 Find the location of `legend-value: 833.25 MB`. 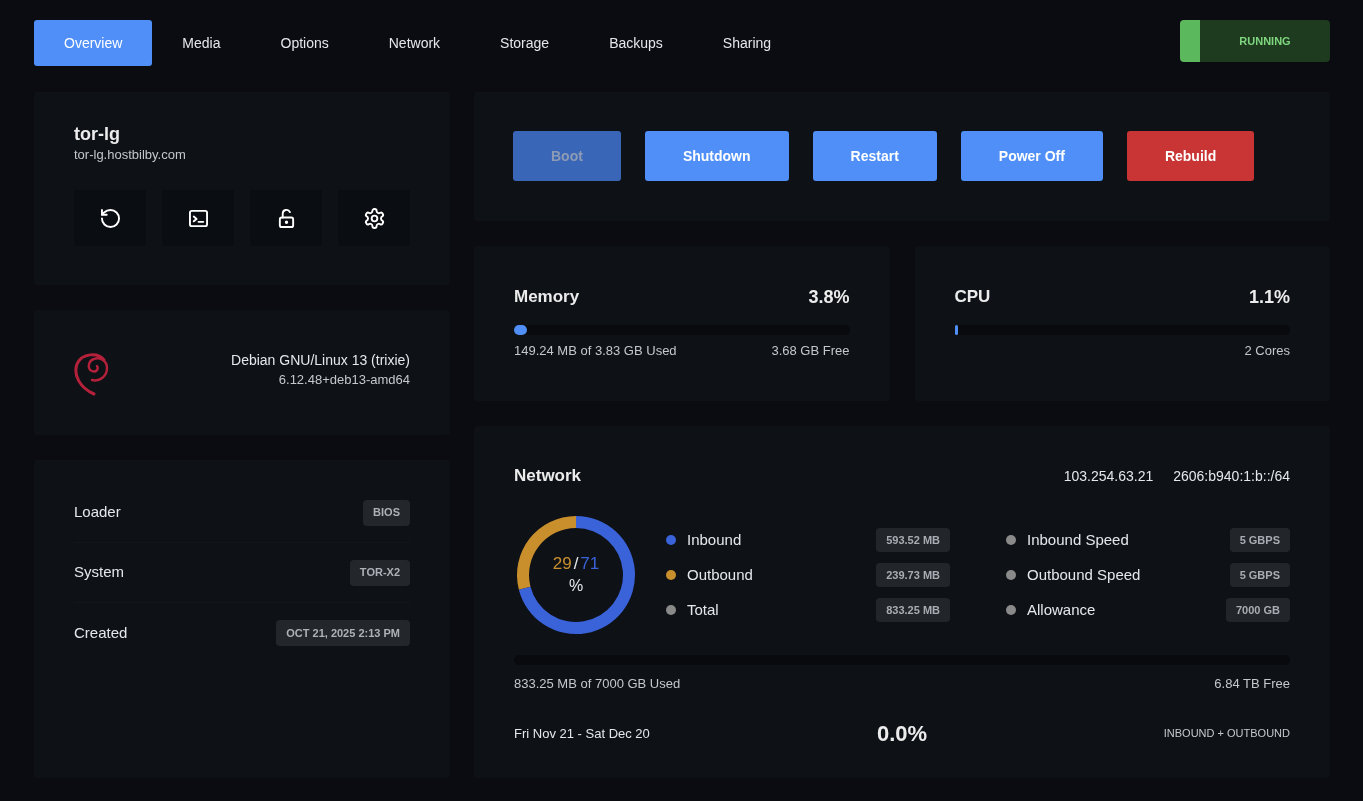

legend-value: 833.25 MB is located at coordinates (913, 610).